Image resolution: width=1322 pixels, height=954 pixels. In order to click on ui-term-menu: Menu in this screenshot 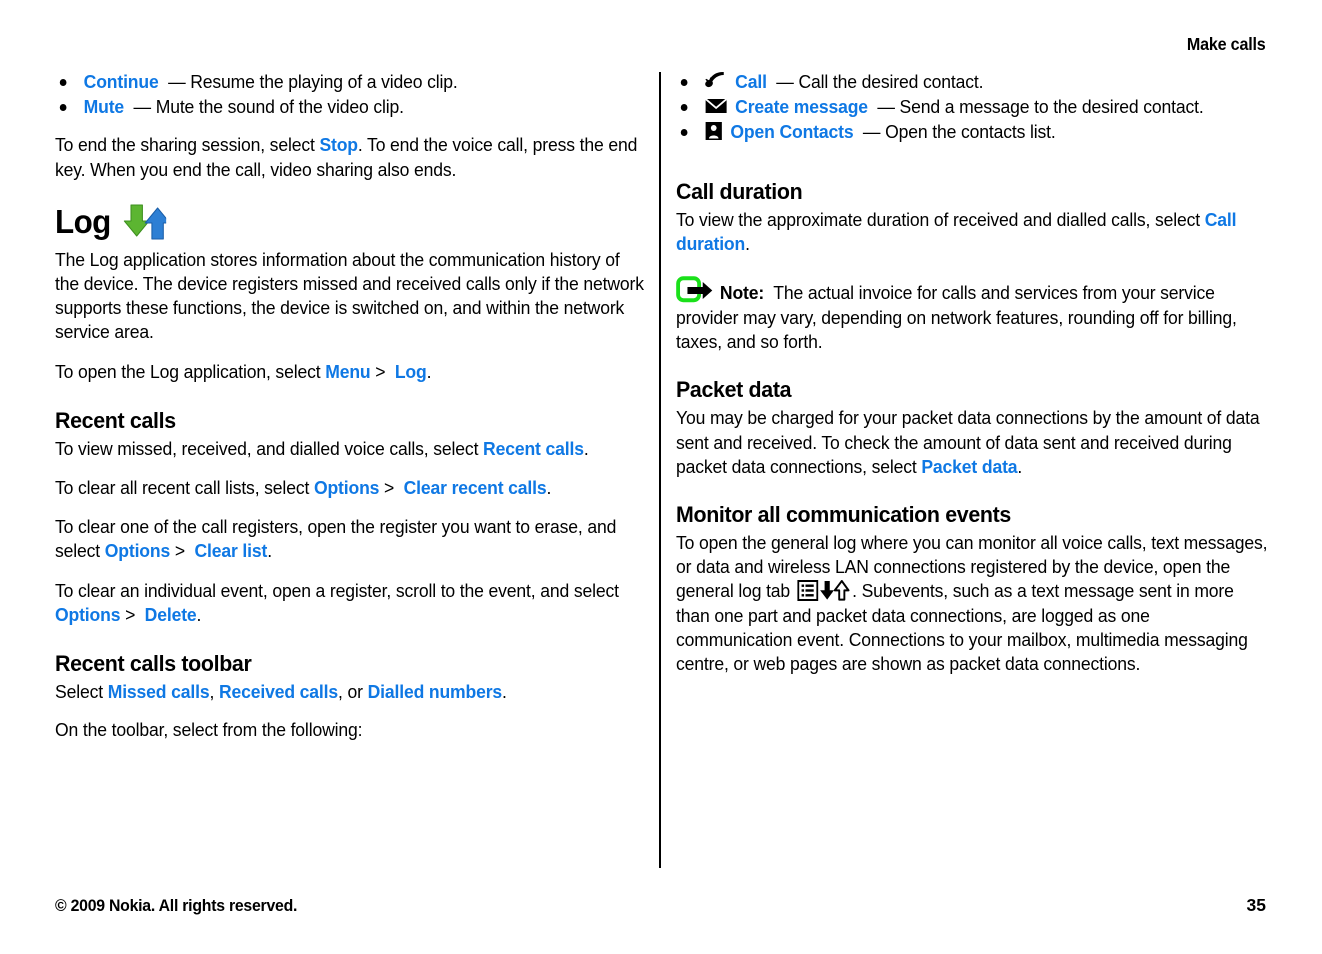, I will do `click(347, 371)`.